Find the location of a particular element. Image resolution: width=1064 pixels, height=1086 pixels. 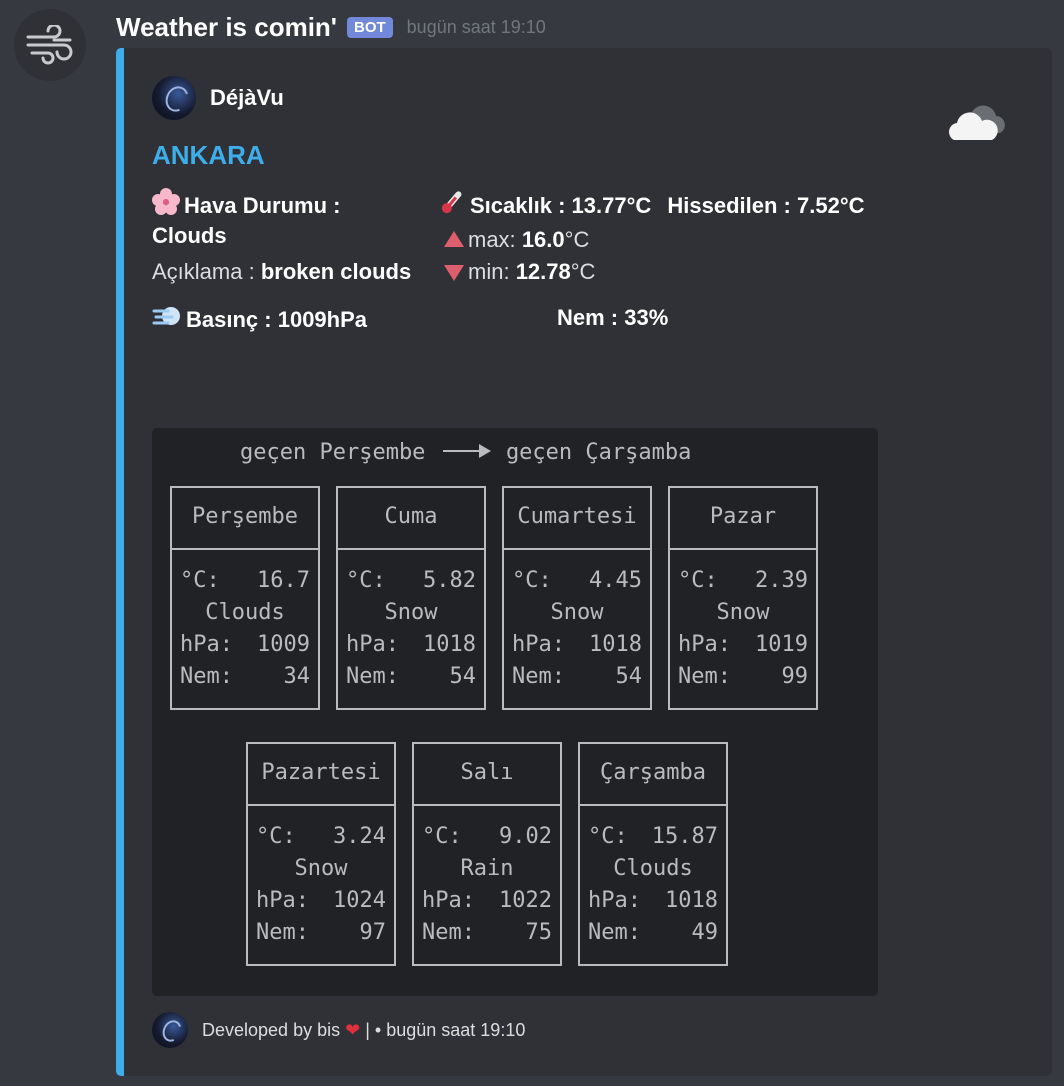

dash-cloud-icon is located at coordinates (167, 320).